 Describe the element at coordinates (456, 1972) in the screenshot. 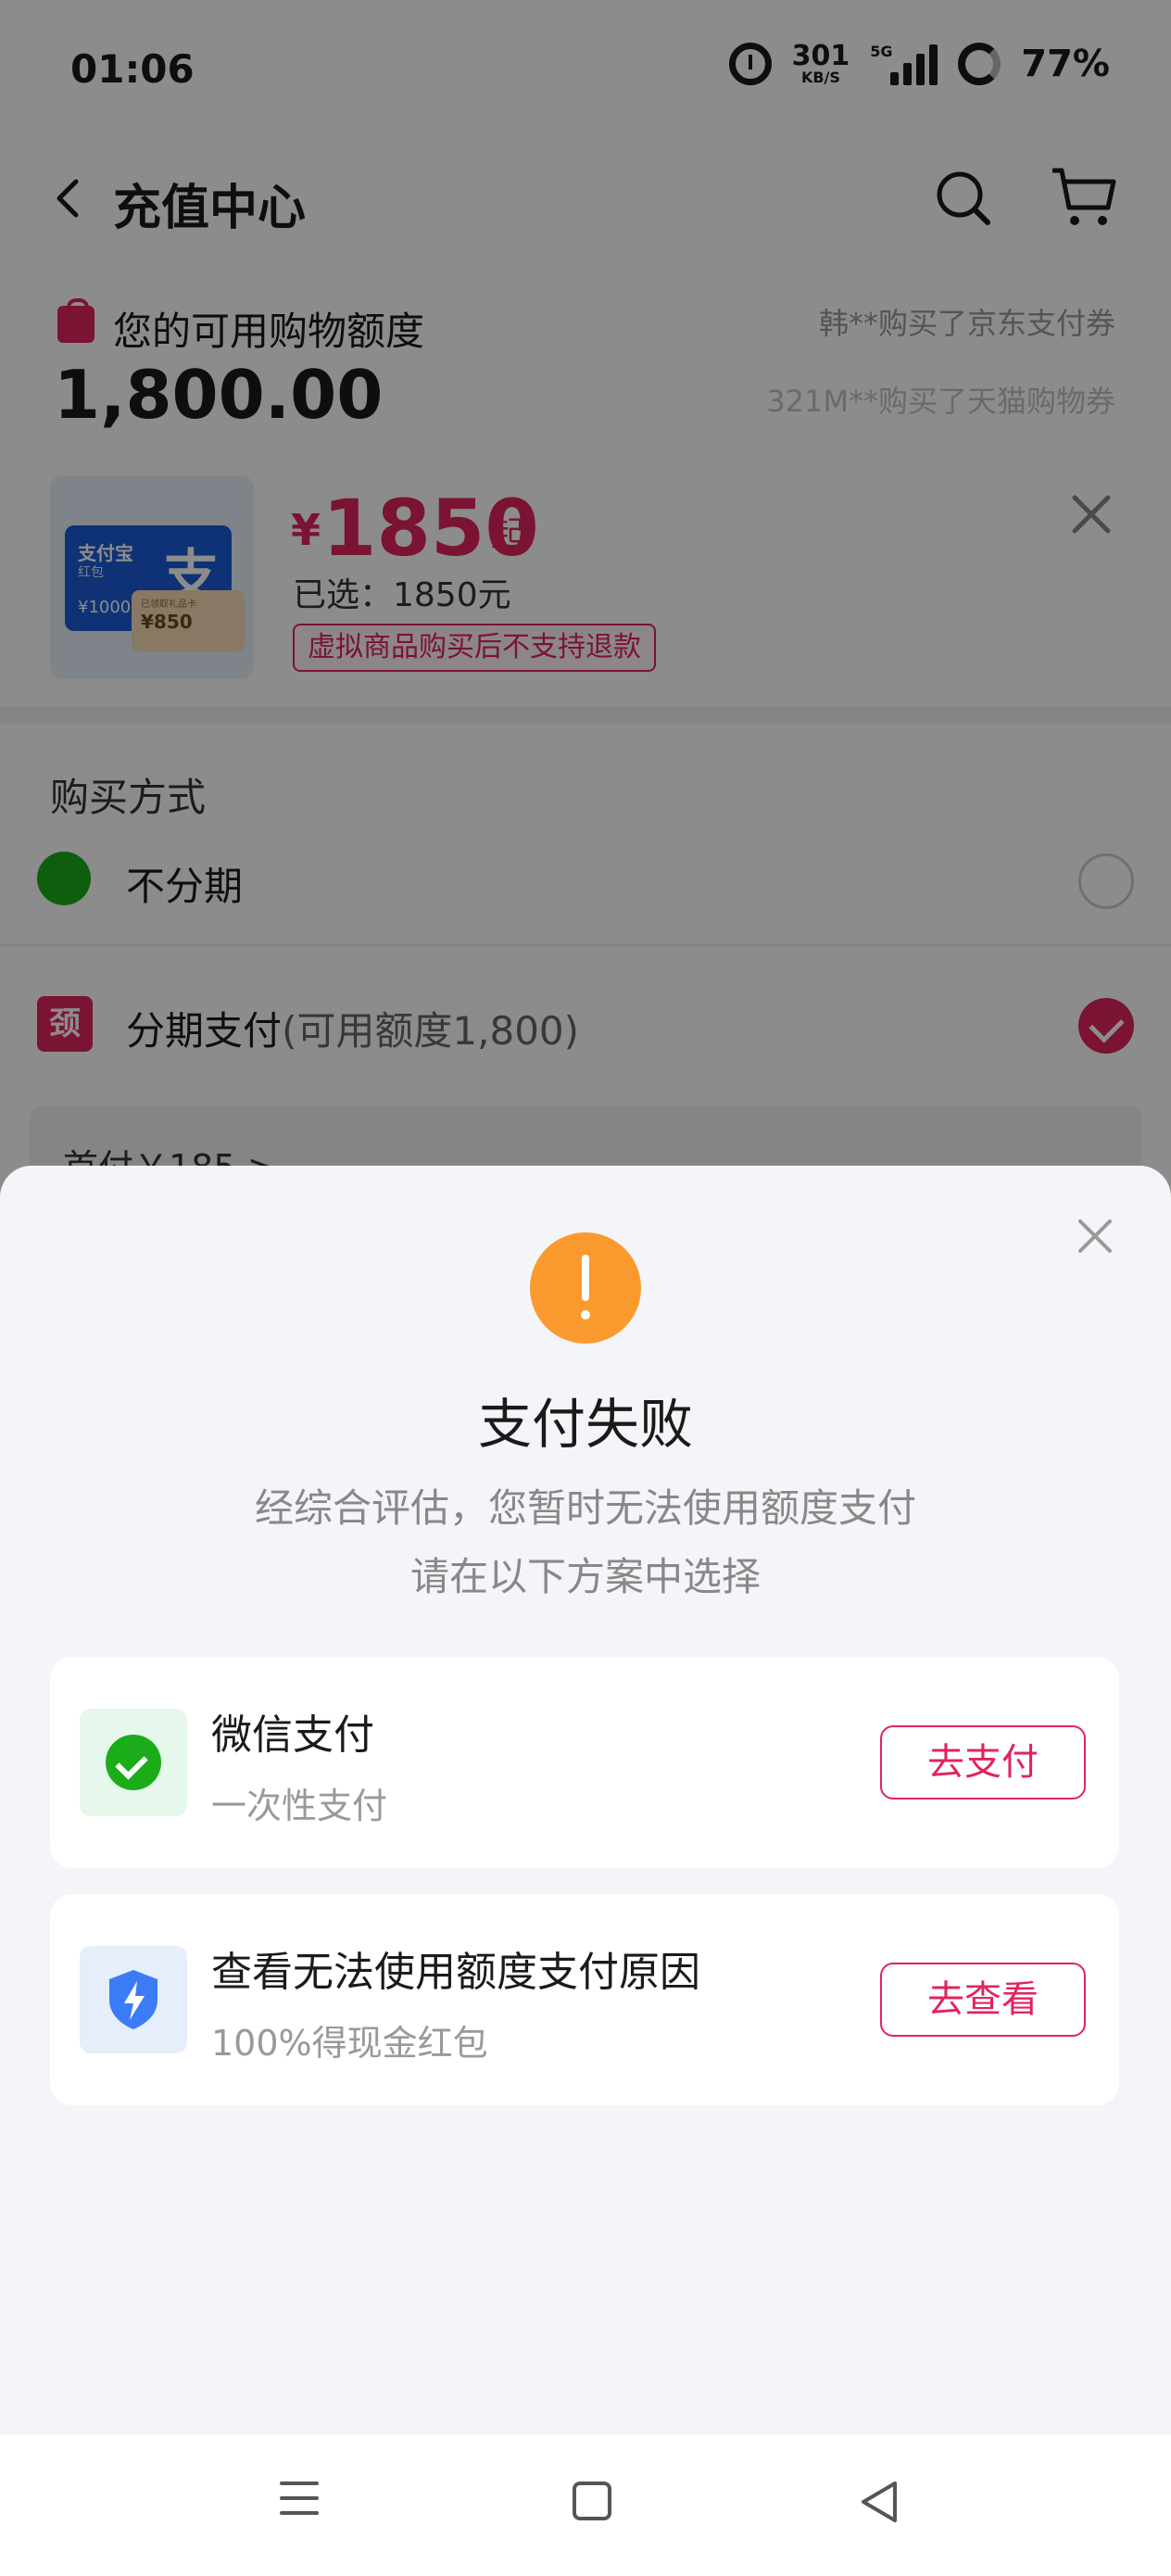

I see `option-title: 查看无法使用额度支付原因` at that location.